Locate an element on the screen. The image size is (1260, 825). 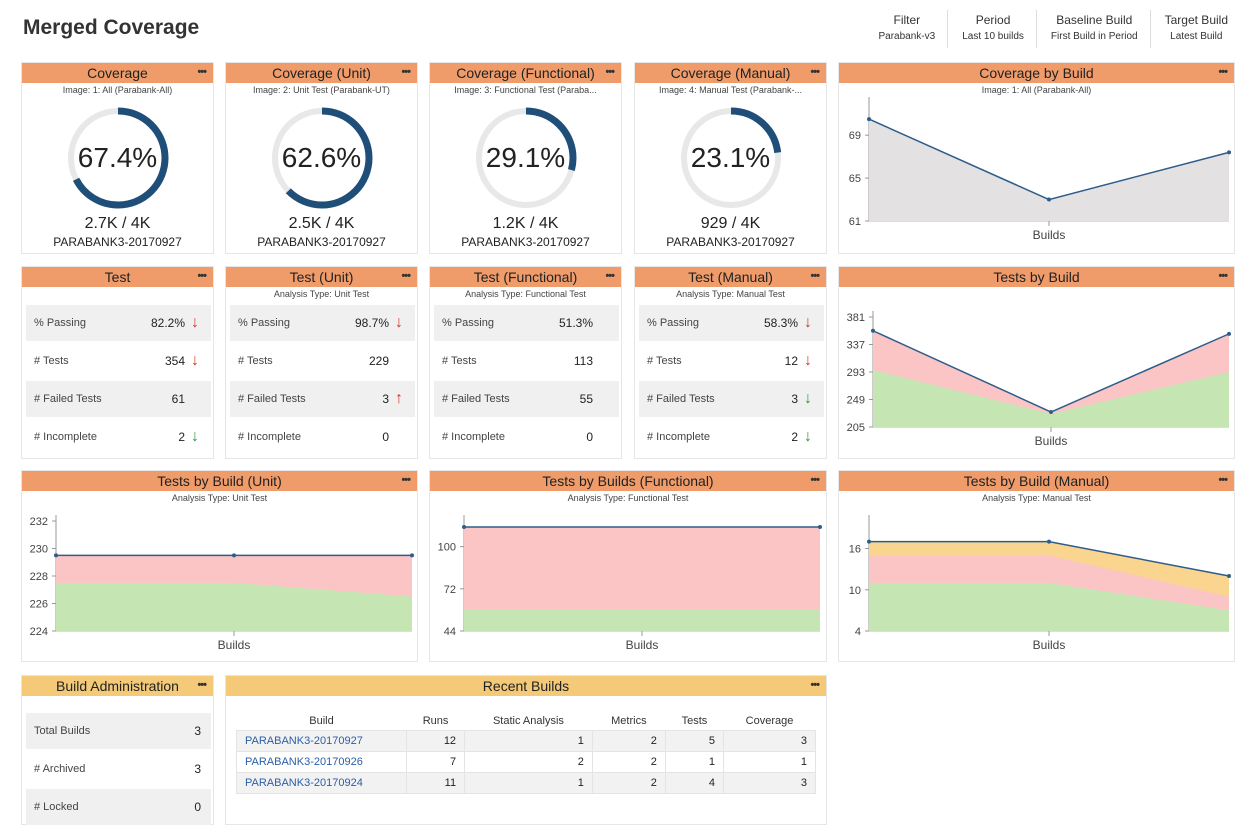
arrow-down-icon: ↓ is located at coordinates (195, 436).